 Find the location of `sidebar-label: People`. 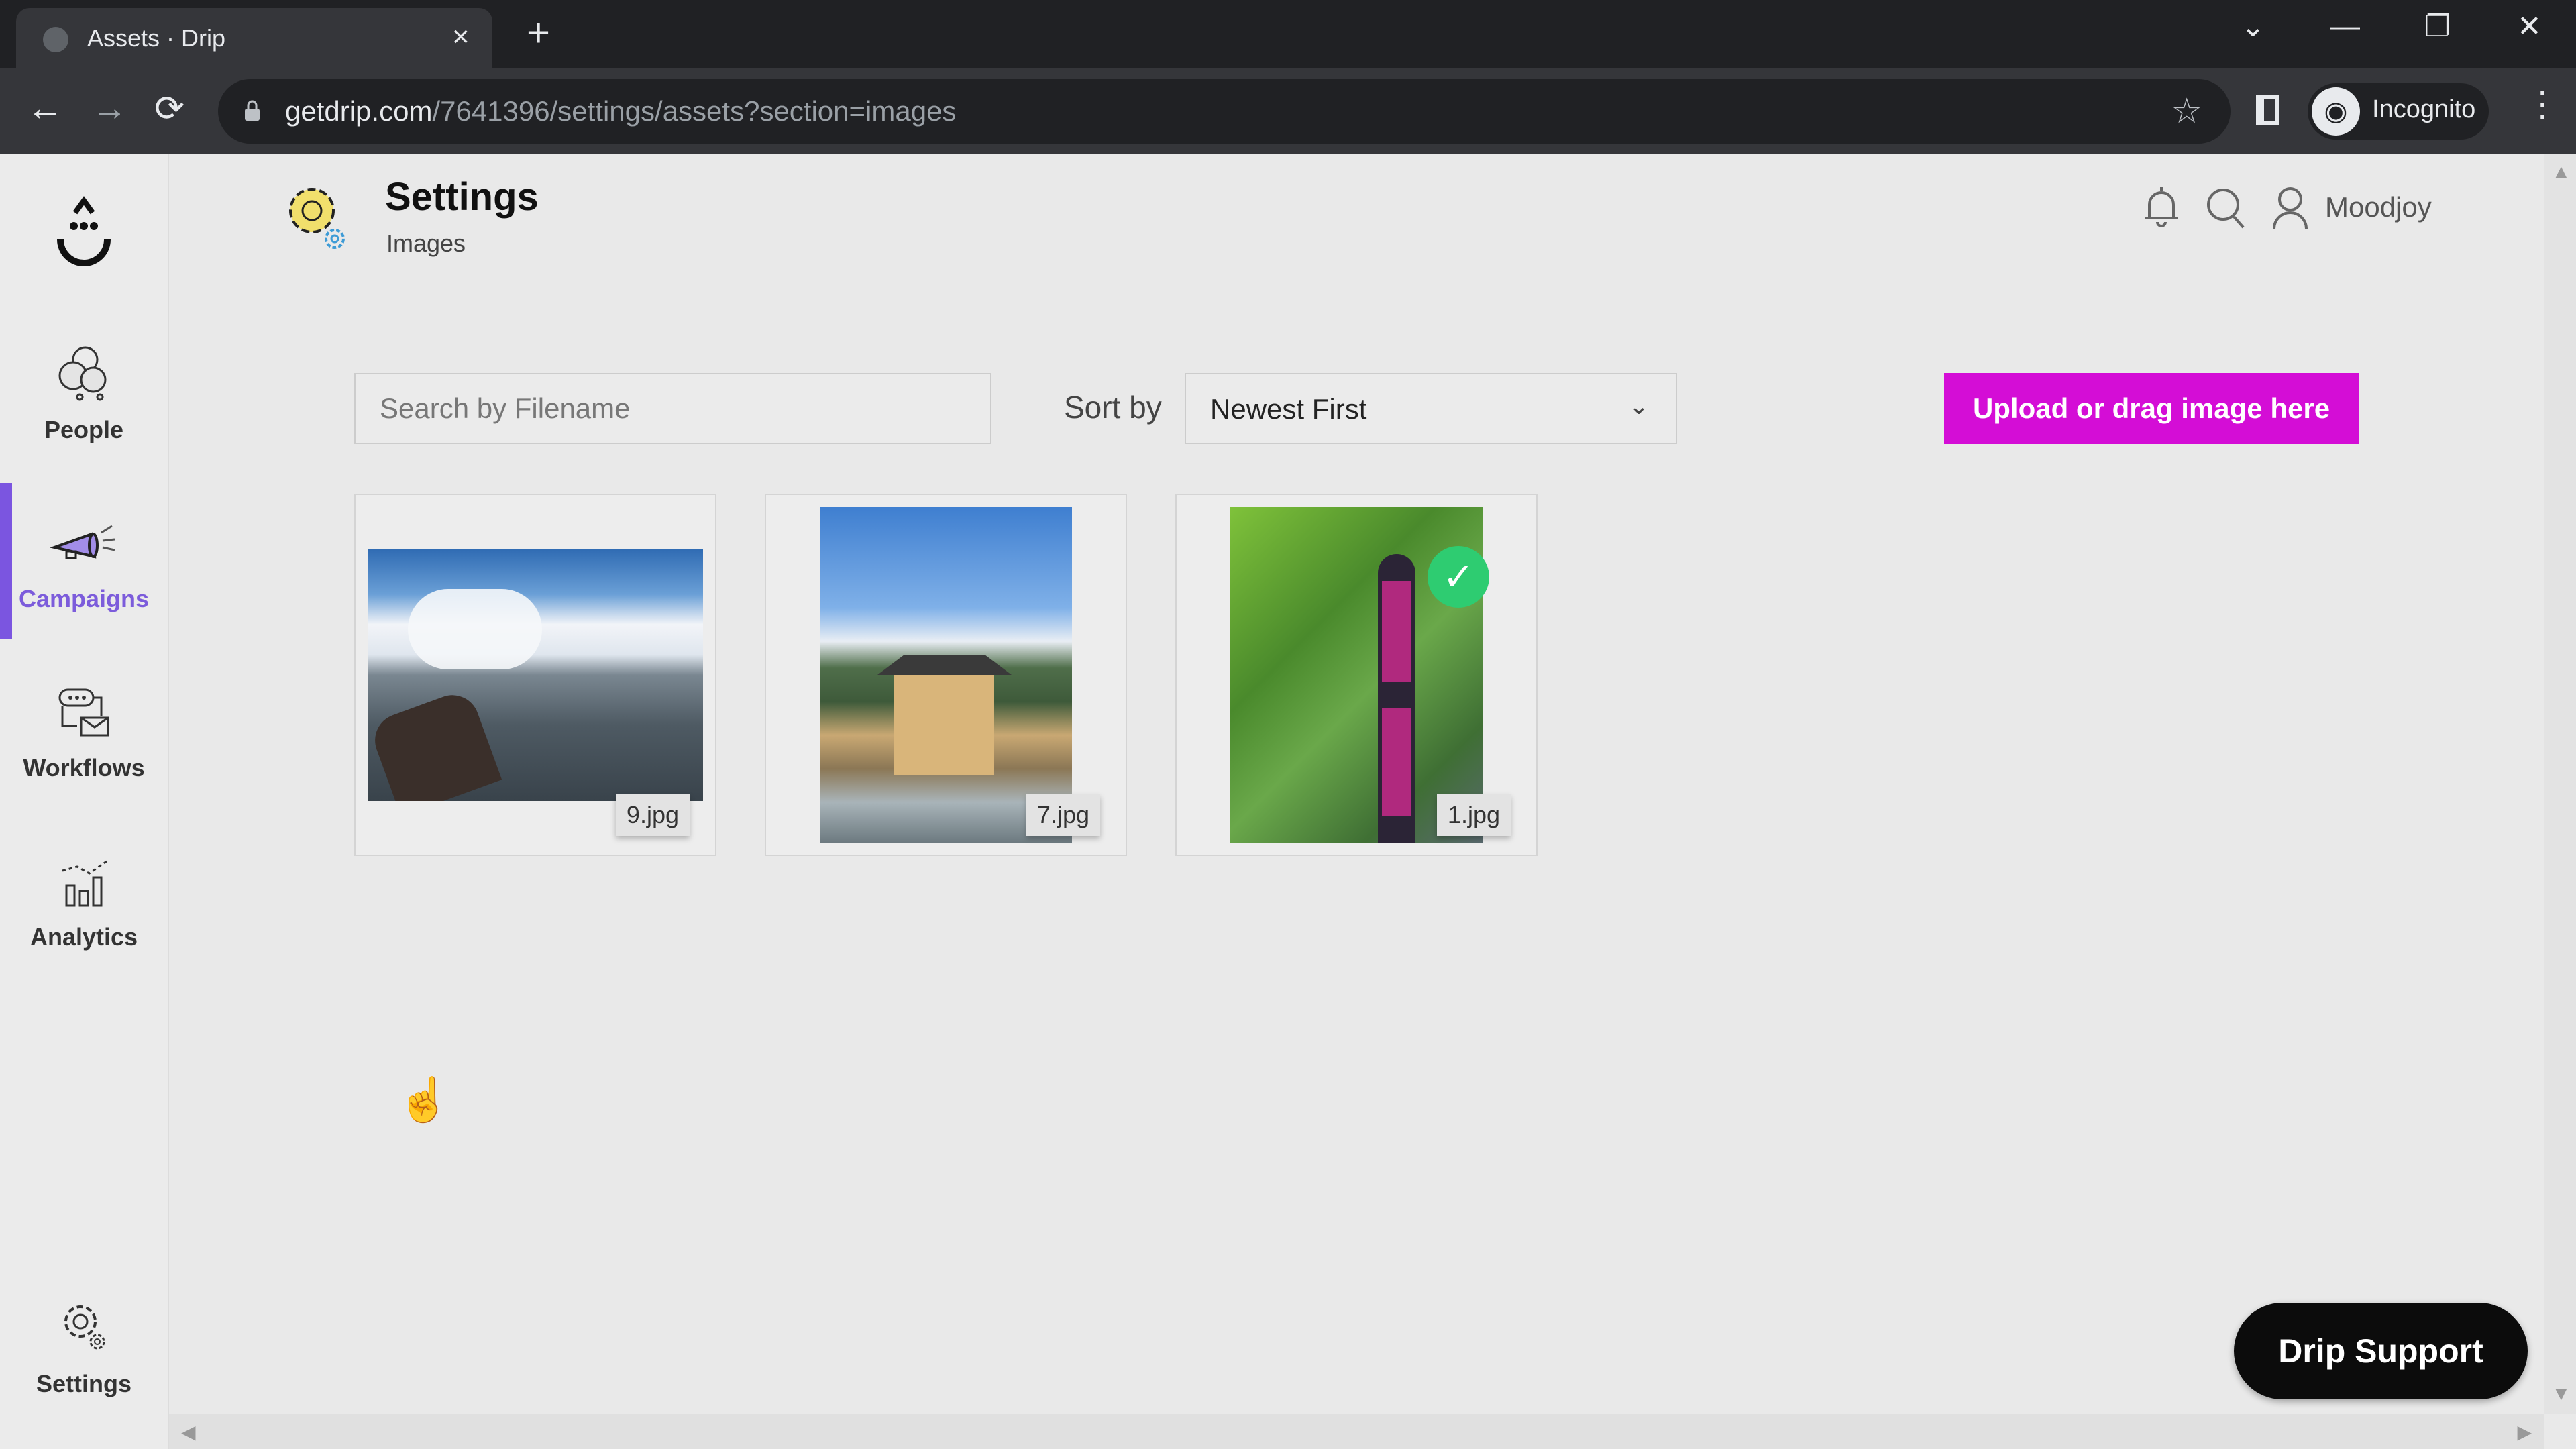

sidebar-label: People is located at coordinates (84, 429).